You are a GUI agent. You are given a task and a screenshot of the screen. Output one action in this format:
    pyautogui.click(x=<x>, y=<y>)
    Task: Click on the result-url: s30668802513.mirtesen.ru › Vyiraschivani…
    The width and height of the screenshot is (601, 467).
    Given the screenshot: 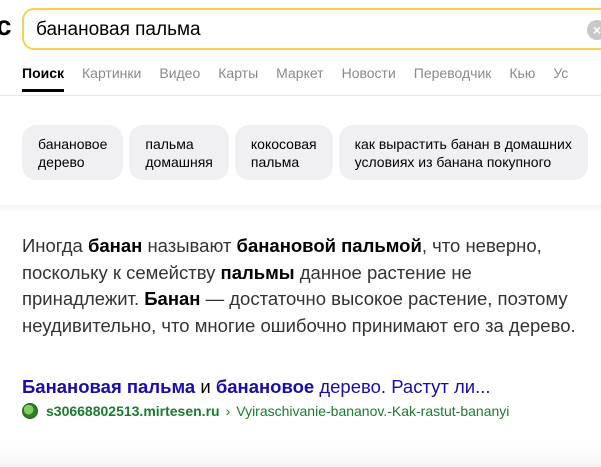 What is the action you would take?
    pyautogui.click(x=265, y=411)
    